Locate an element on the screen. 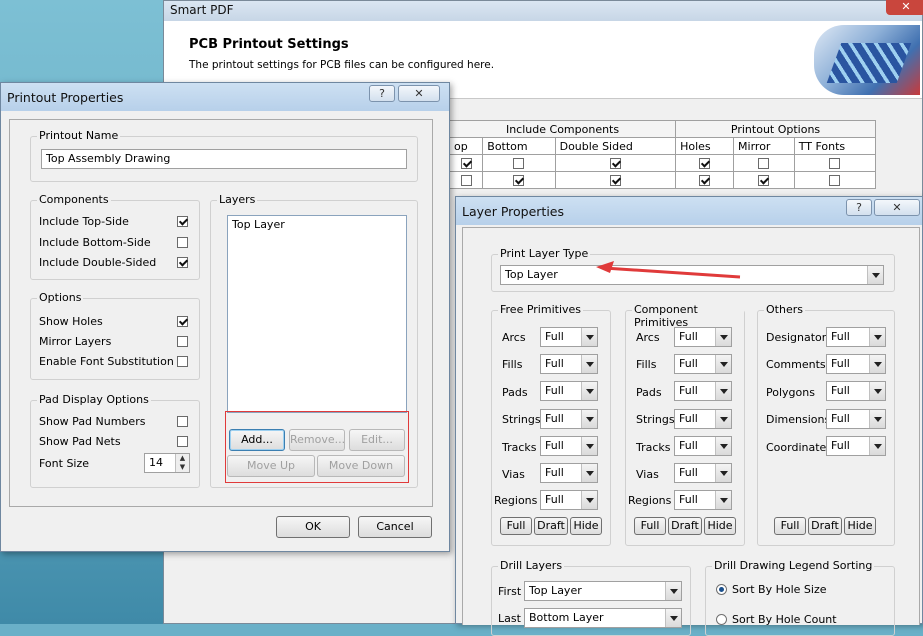 This screenshot has height=636, width=923. designators-select: Full is located at coordinates (856, 337).